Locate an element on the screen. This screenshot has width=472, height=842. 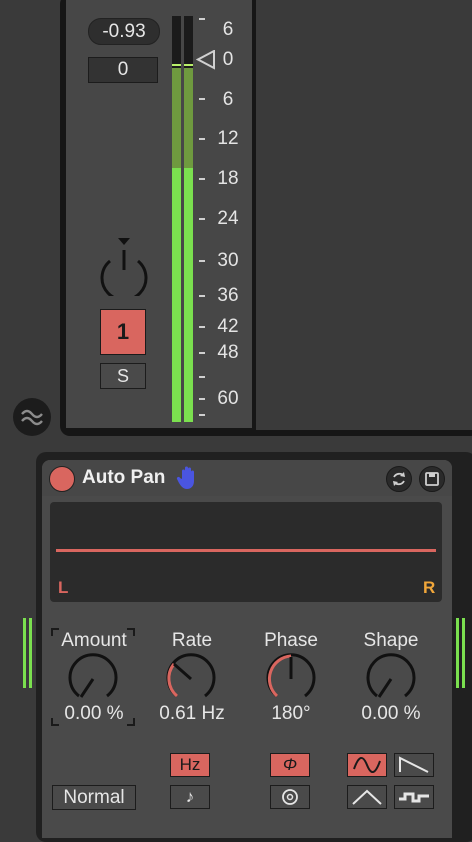
pan-display is located at coordinates (246, 552).